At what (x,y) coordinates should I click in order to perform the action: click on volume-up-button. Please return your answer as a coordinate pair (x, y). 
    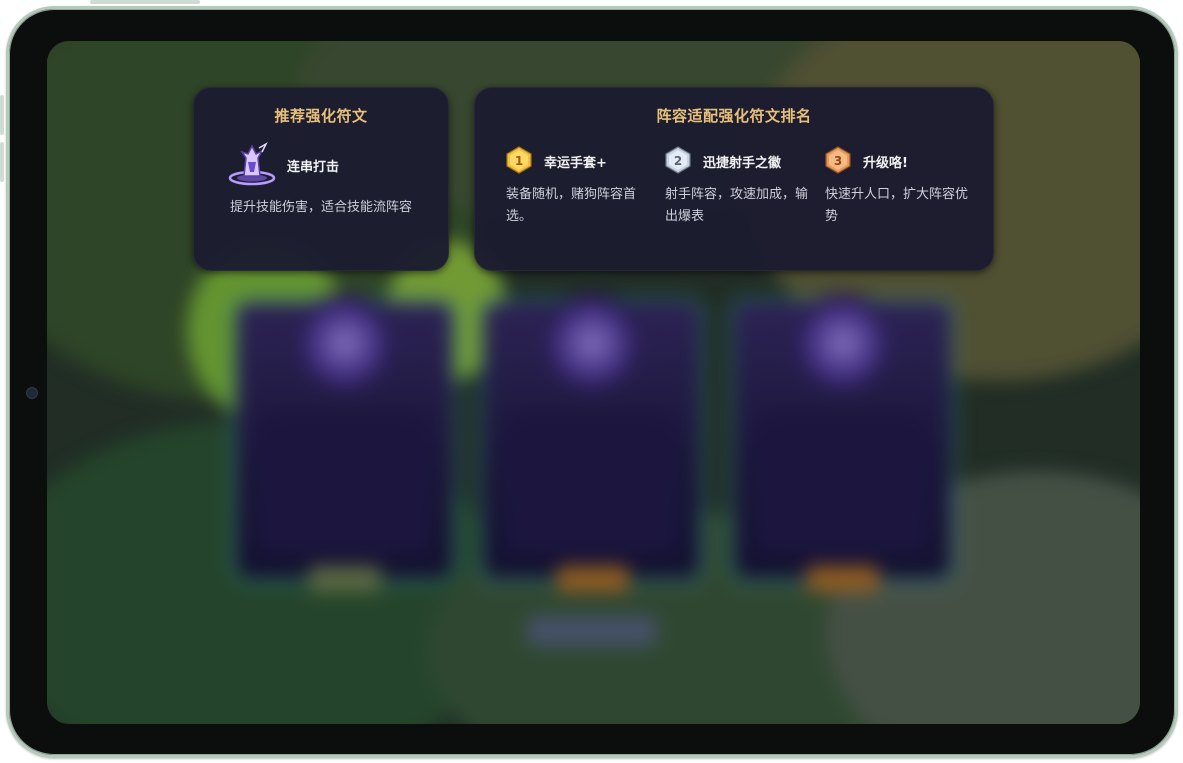
    Looking at the image, I should click on (2, 115).